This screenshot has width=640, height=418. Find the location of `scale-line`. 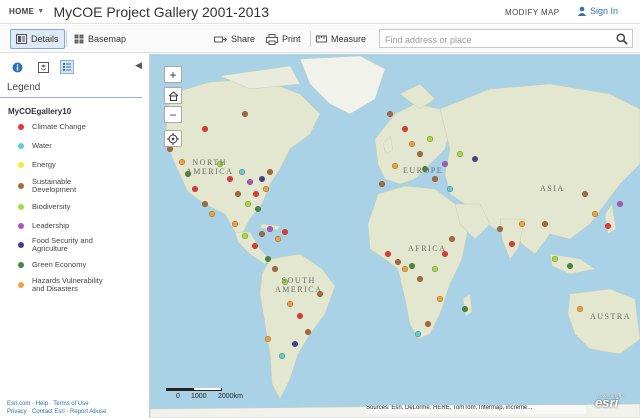

scale-line is located at coordinates (194, 389).